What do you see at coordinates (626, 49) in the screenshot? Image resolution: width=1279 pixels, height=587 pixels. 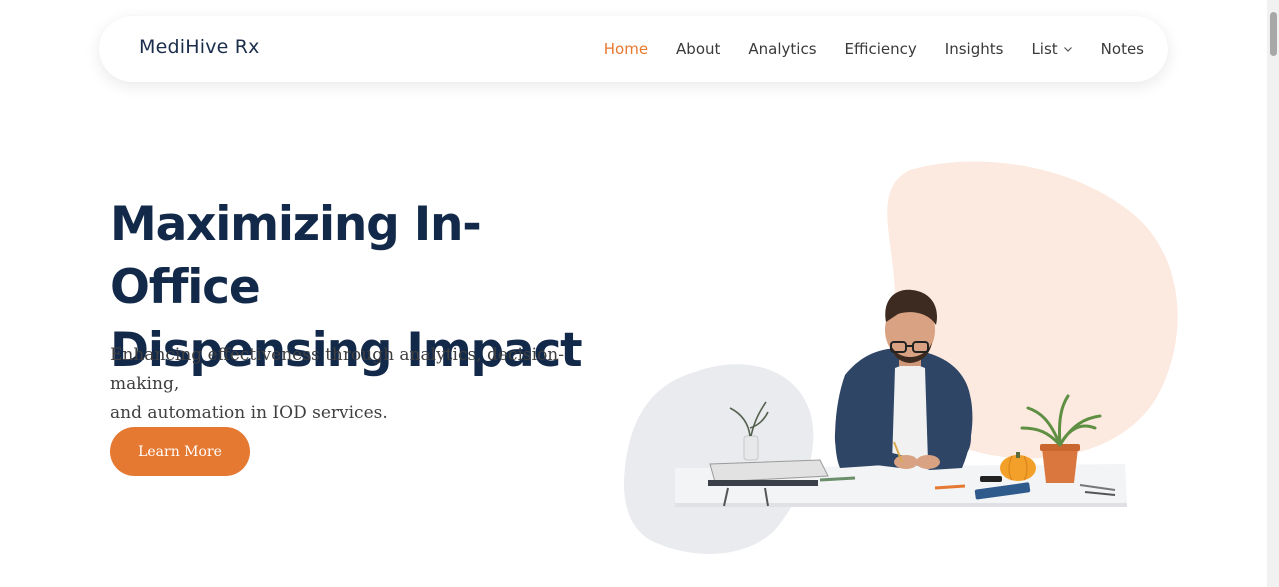 I see `nav-item-home: Home` at bounding box center [626, 49].